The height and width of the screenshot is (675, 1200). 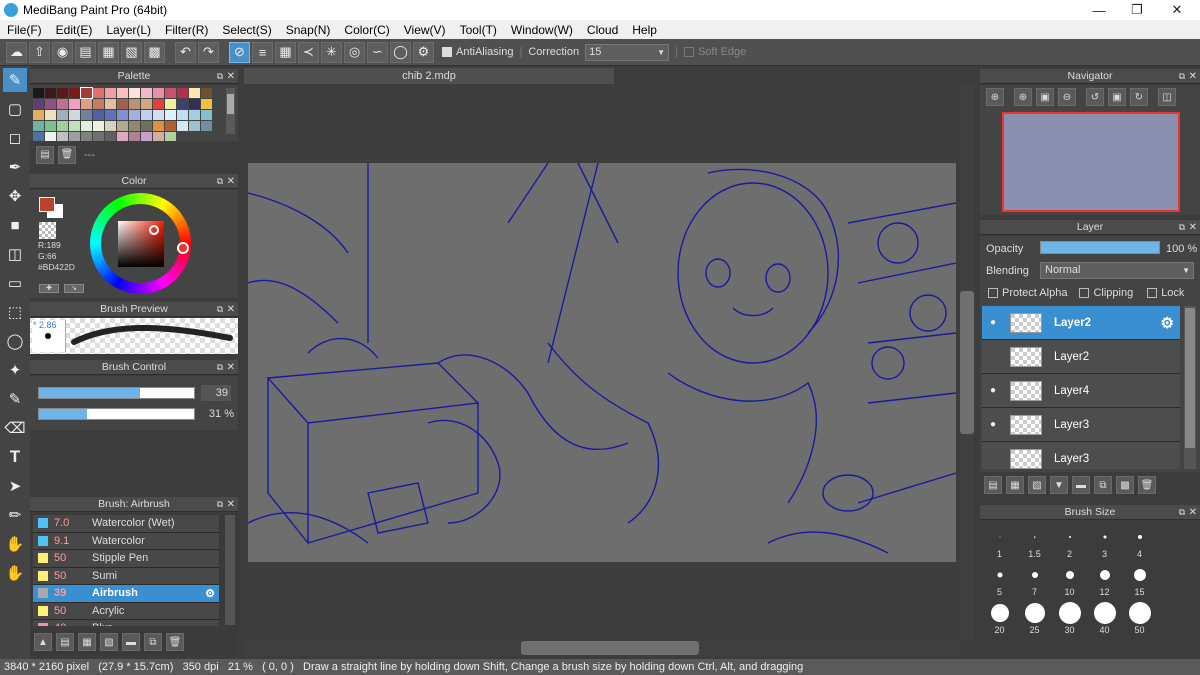 I want to click on document-tab: chib 2.mdp, so click(x=429, y=76).